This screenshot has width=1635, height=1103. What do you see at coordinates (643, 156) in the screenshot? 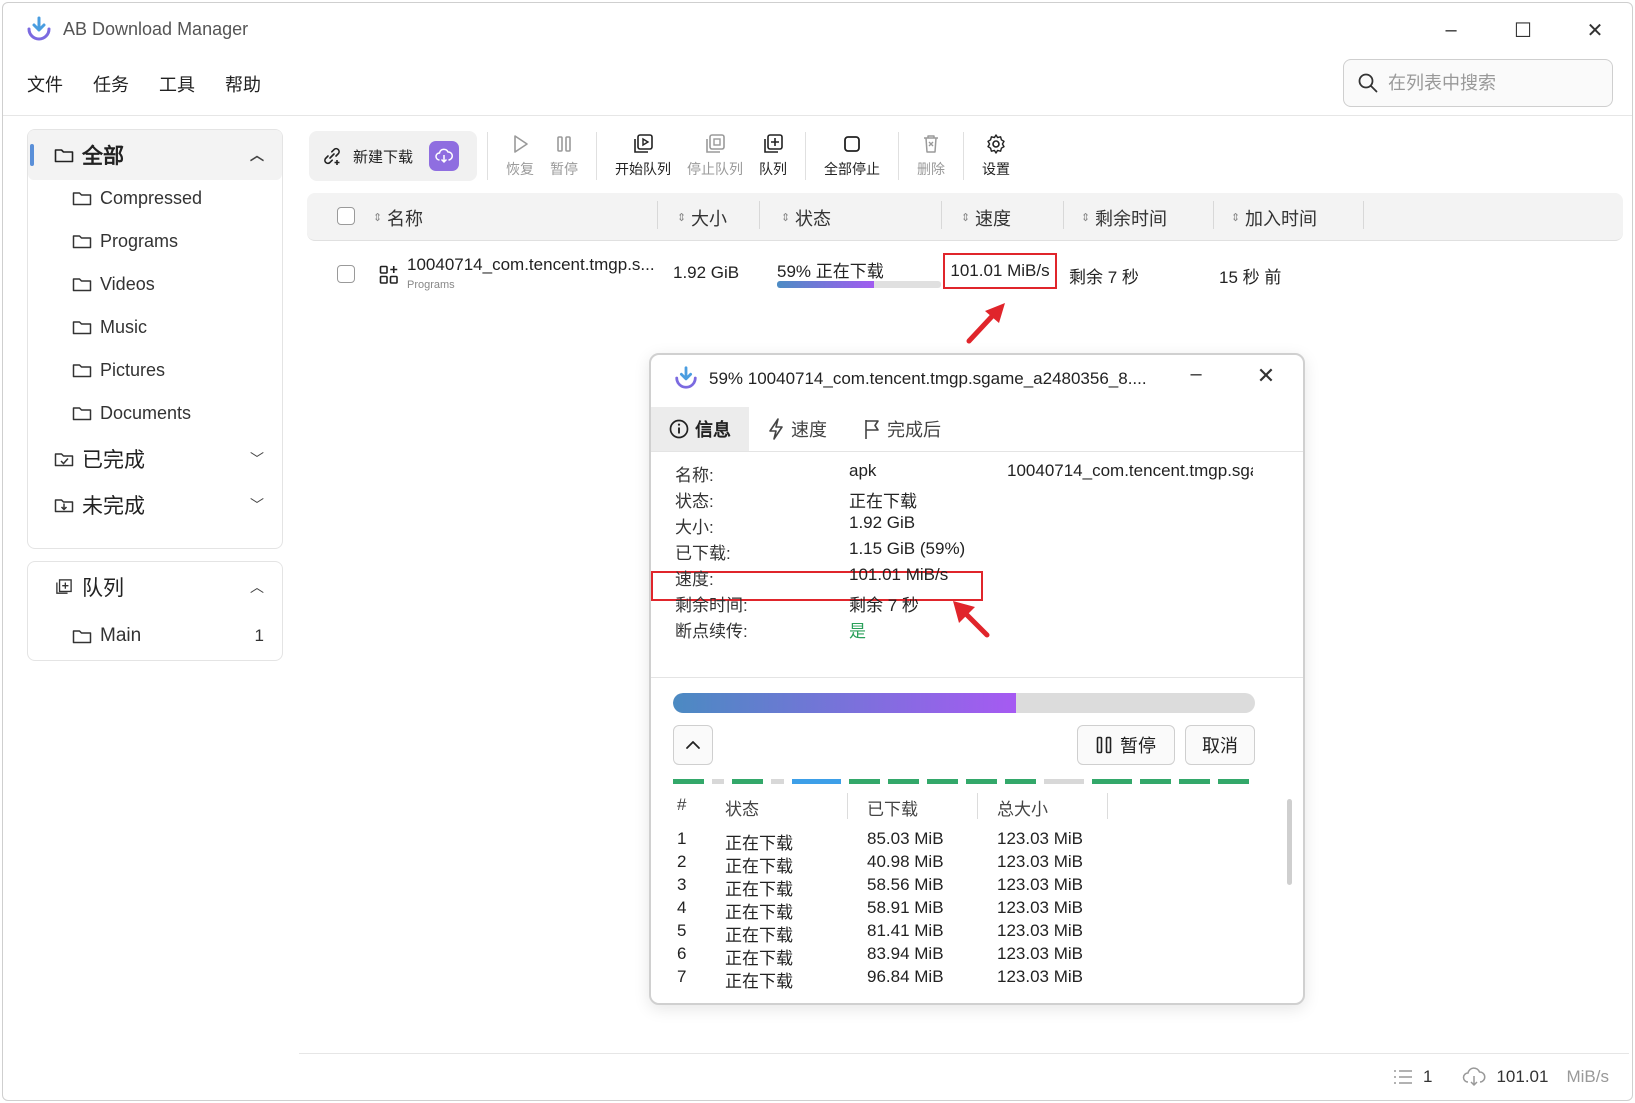
I see `start-queue-button: 开始队列` at bounding box center [643, 156].